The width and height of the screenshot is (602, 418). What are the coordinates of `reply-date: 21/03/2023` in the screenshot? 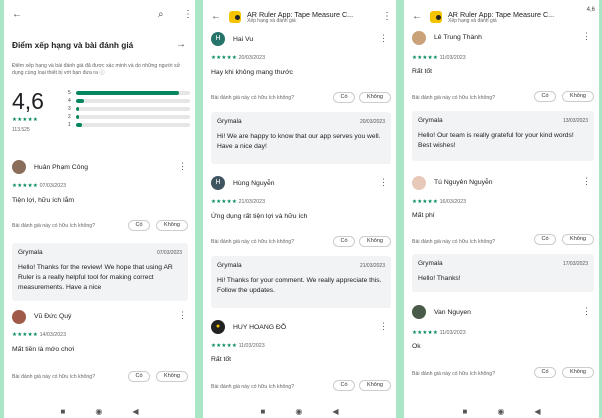 It's located at (372, 266).